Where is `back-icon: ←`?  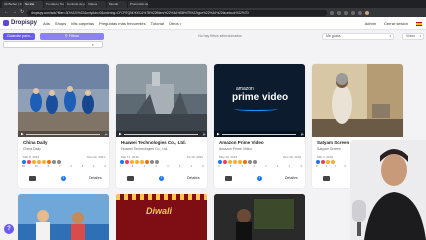
back-icon: ← is located at coordinates (6, 12).